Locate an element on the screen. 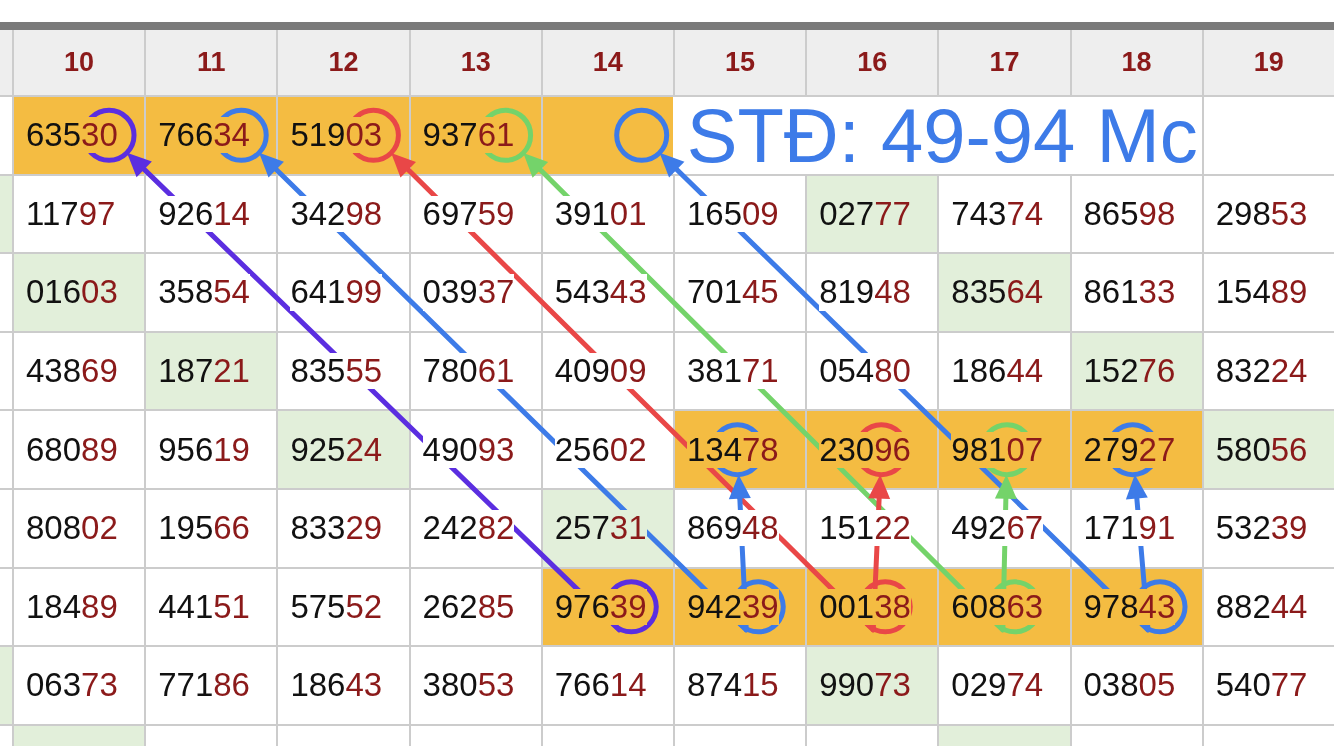 The width and height of the screenshot is (1334, 750). lottery-number: 15122 is located at coordinates (865, 528).